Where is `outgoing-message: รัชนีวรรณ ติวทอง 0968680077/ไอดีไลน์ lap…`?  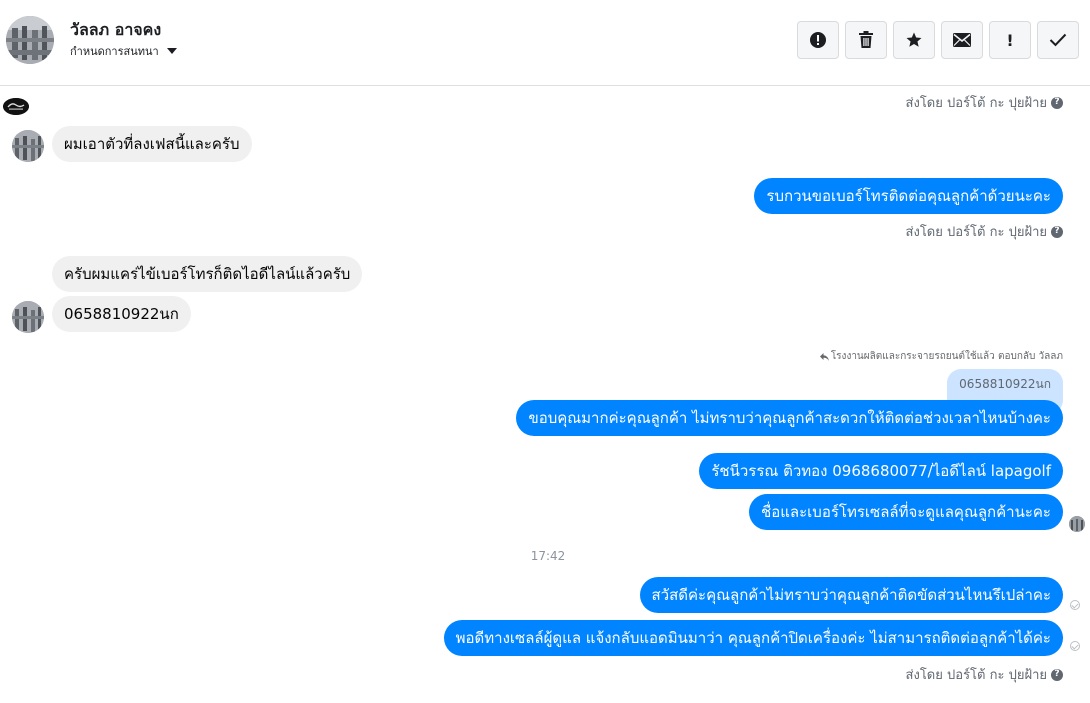
outgoing-message: รัชนีวรรณ ติวทอง 0968680077/ไอดีไลน์ lap… is located at coordinates (881, 471).